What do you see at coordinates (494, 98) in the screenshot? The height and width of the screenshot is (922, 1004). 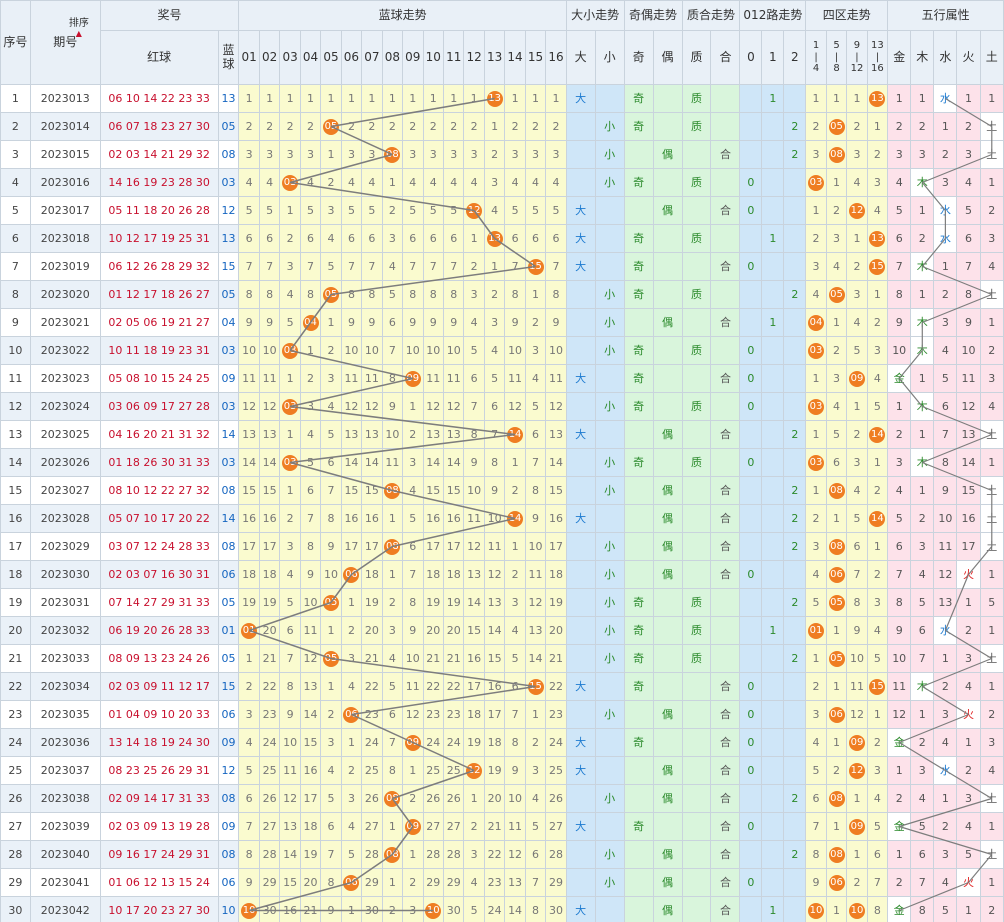 I see `blue-hit-cell: 13` at bounding box center [494, 98].